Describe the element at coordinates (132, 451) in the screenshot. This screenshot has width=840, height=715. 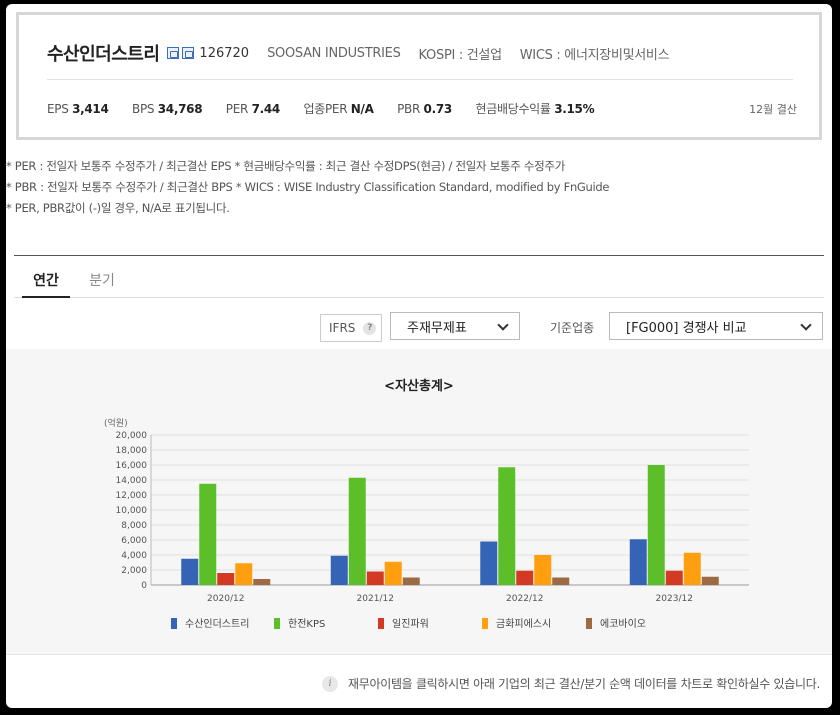
I see `y-tick-label: 18,000` at that location.